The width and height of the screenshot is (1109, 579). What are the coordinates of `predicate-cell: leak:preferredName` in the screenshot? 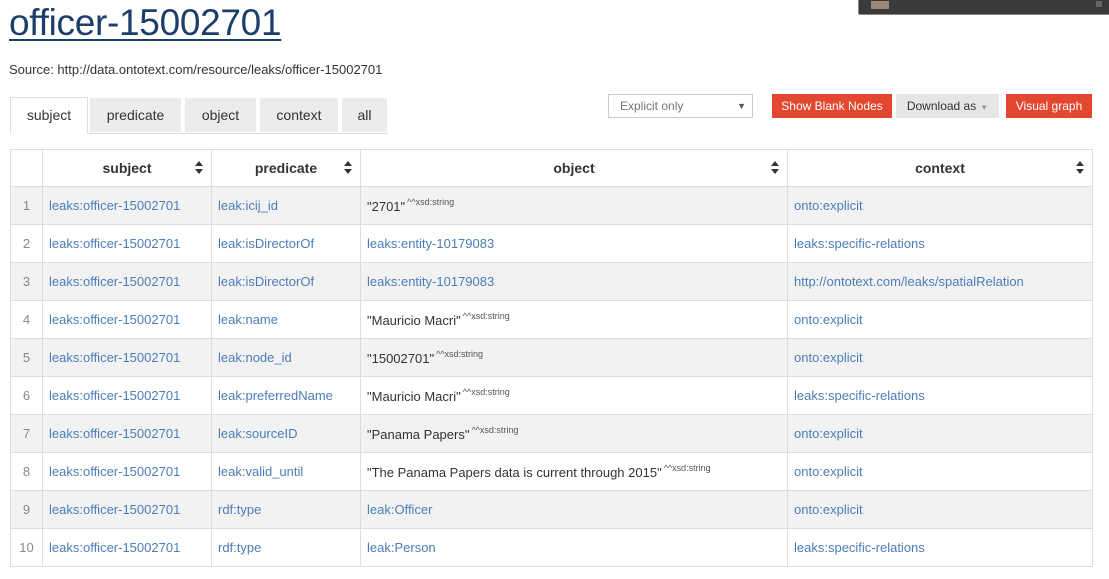 It's located at (286, 395).